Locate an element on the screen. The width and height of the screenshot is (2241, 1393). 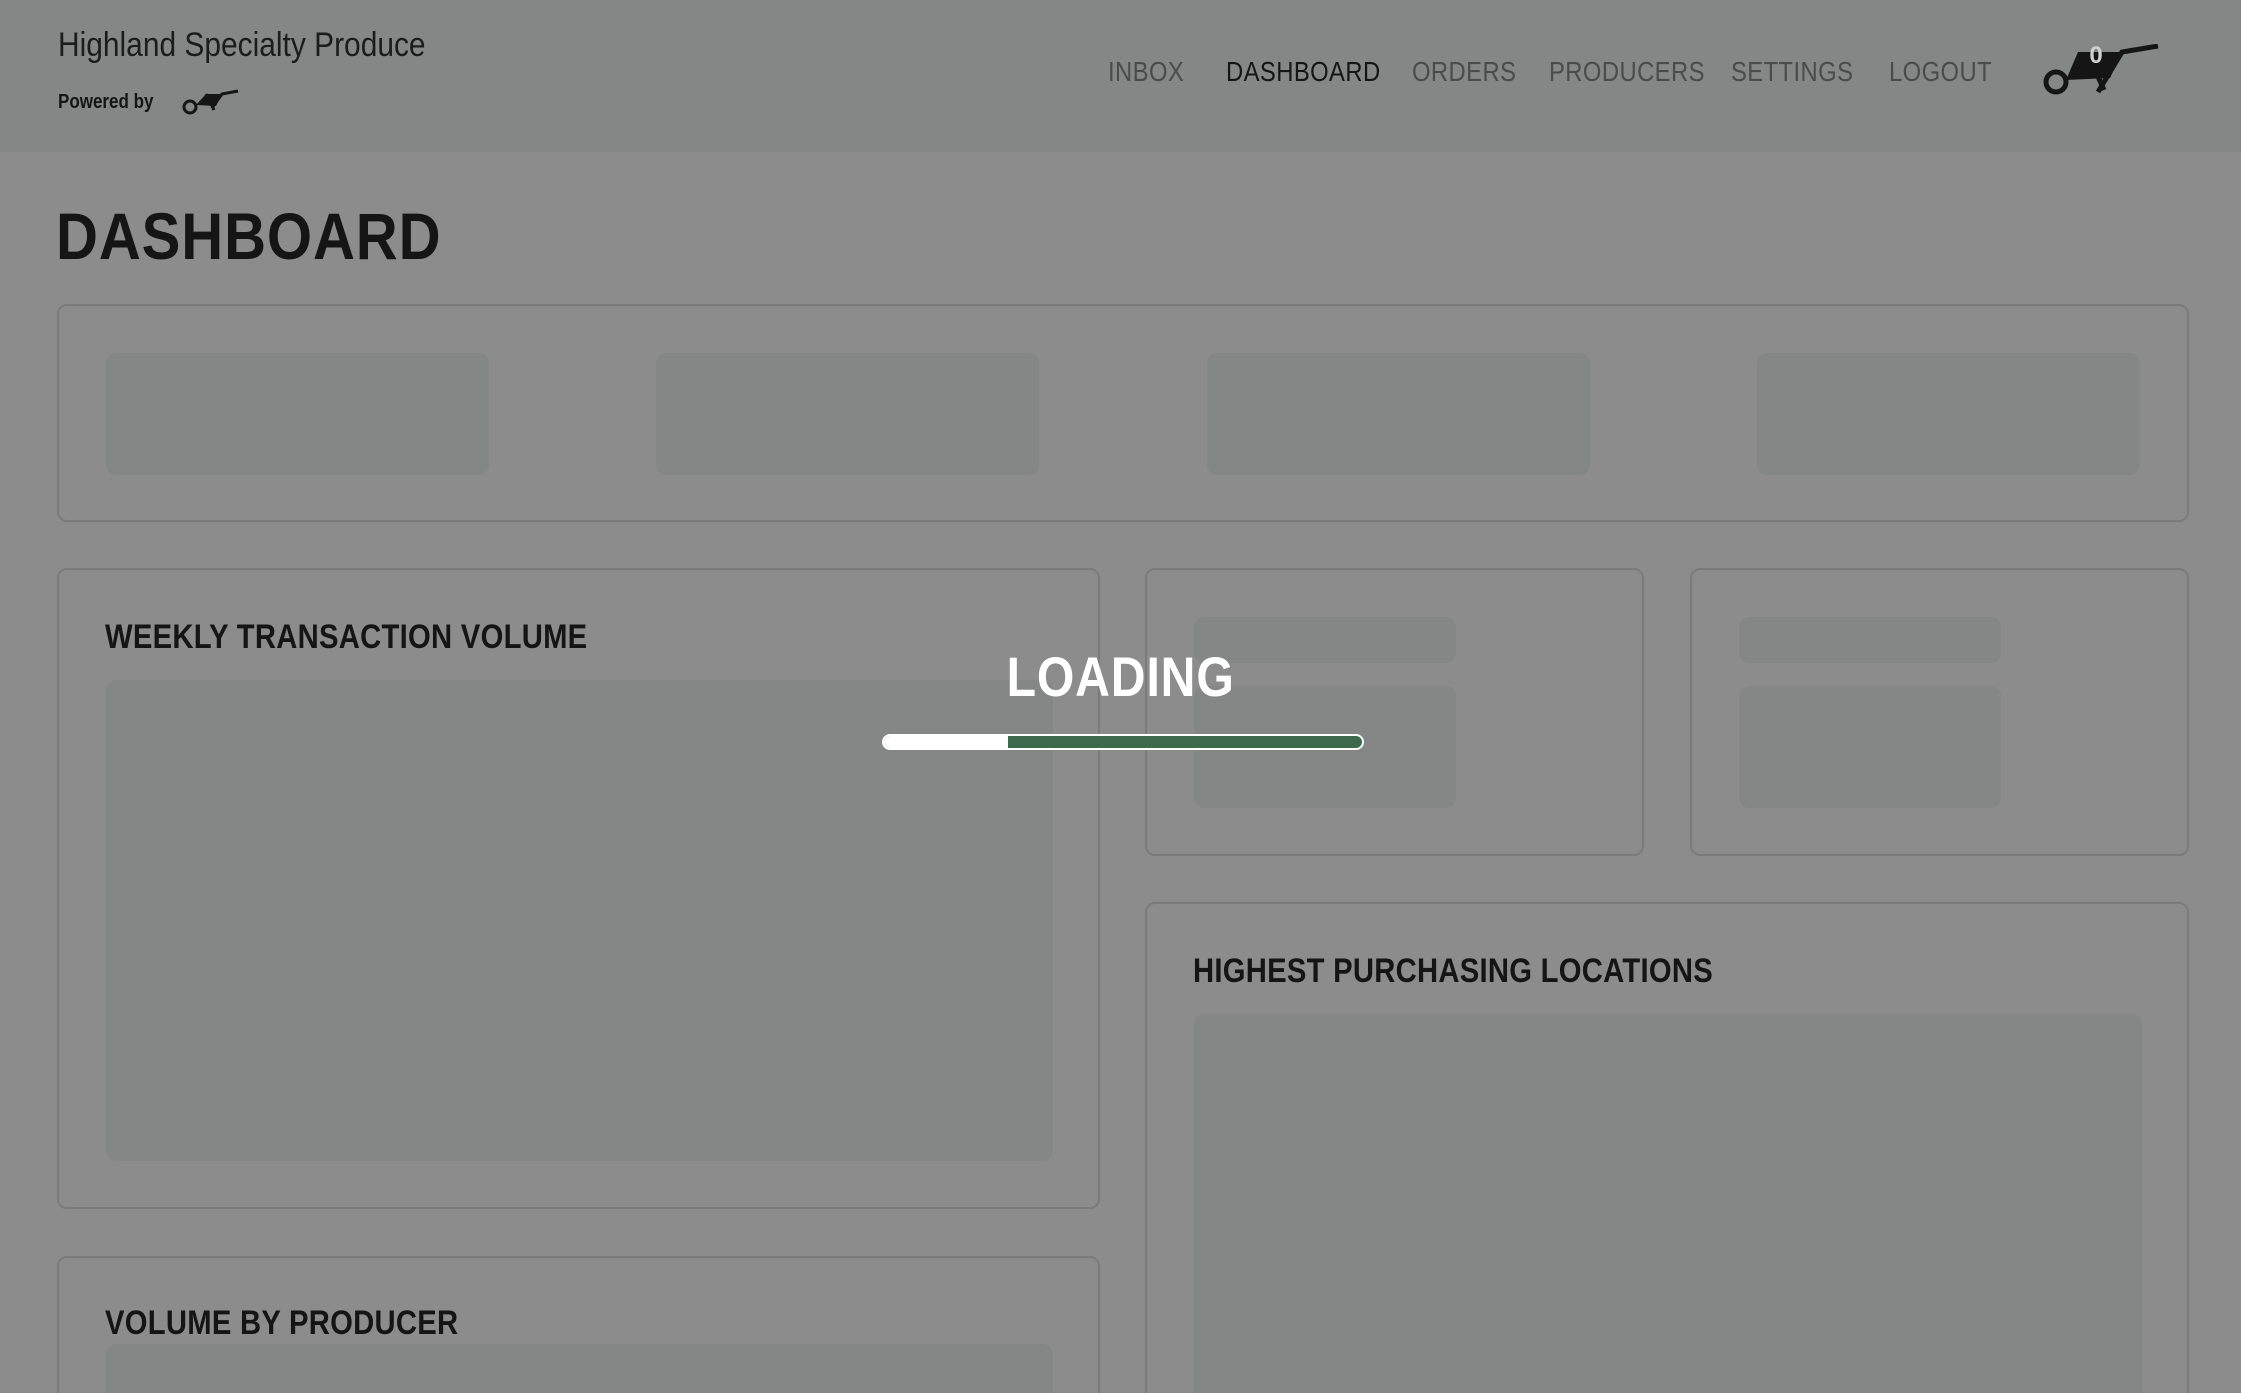
summary-stats-card is located at coordinates (1123, 413).